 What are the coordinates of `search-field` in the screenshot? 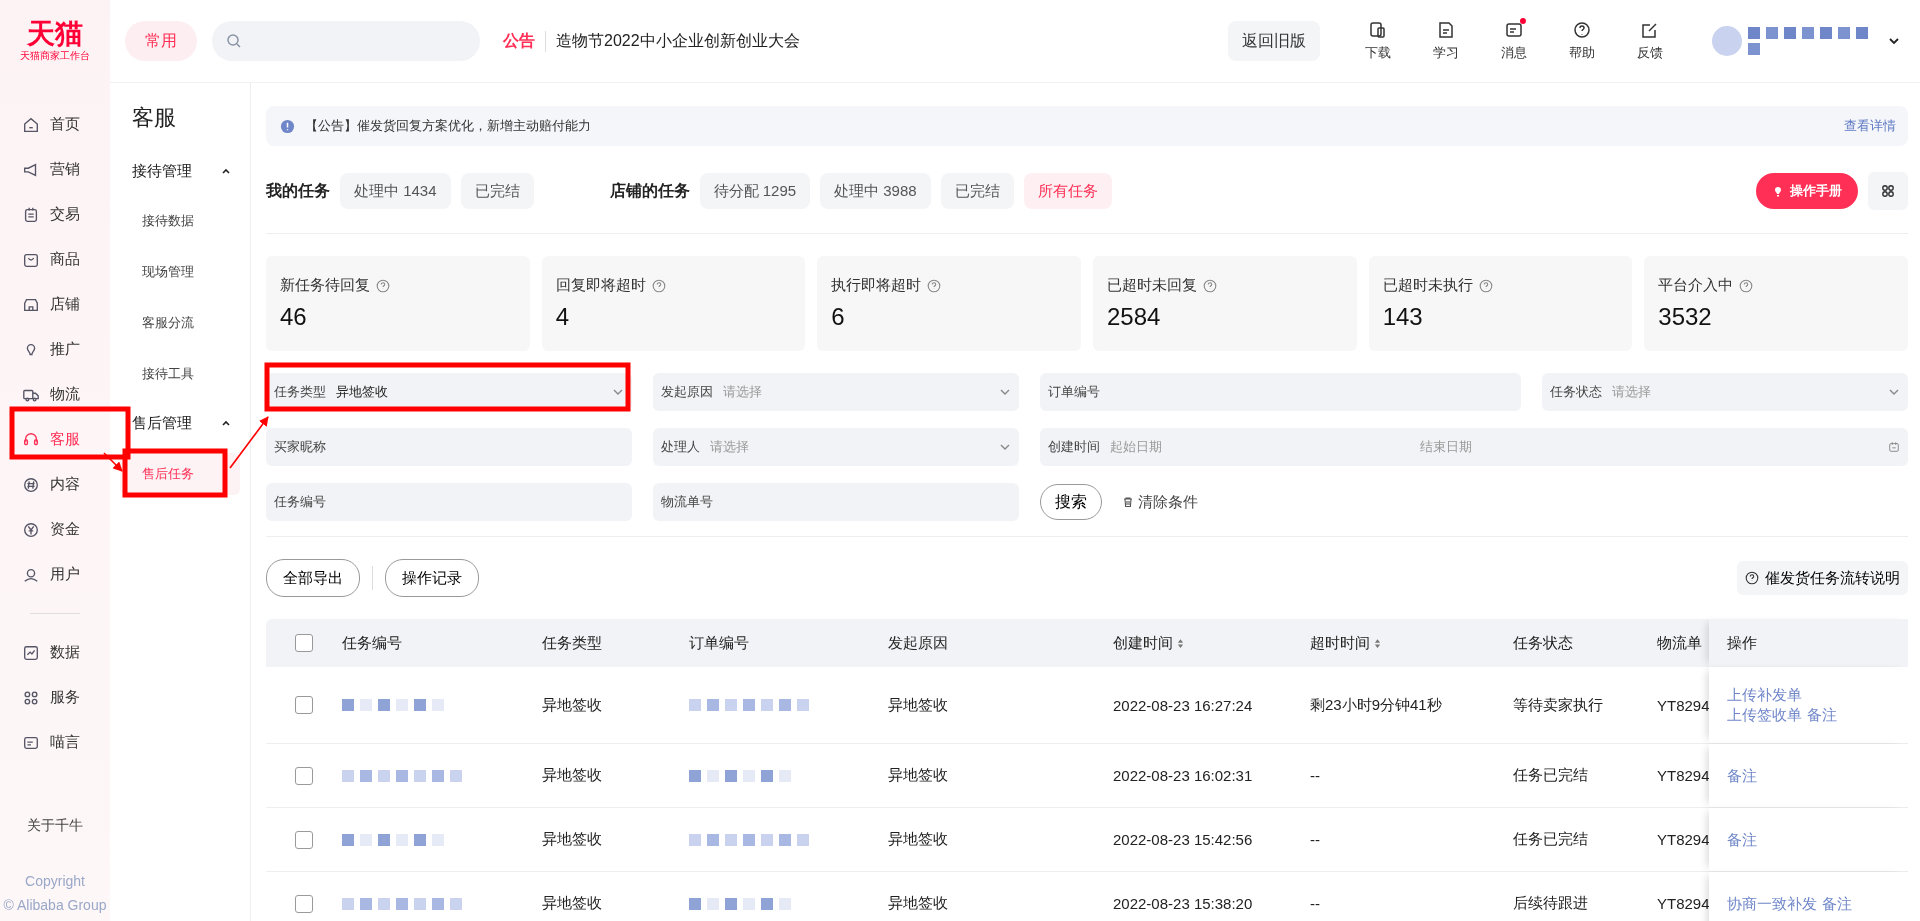 It's located at (346, 41).